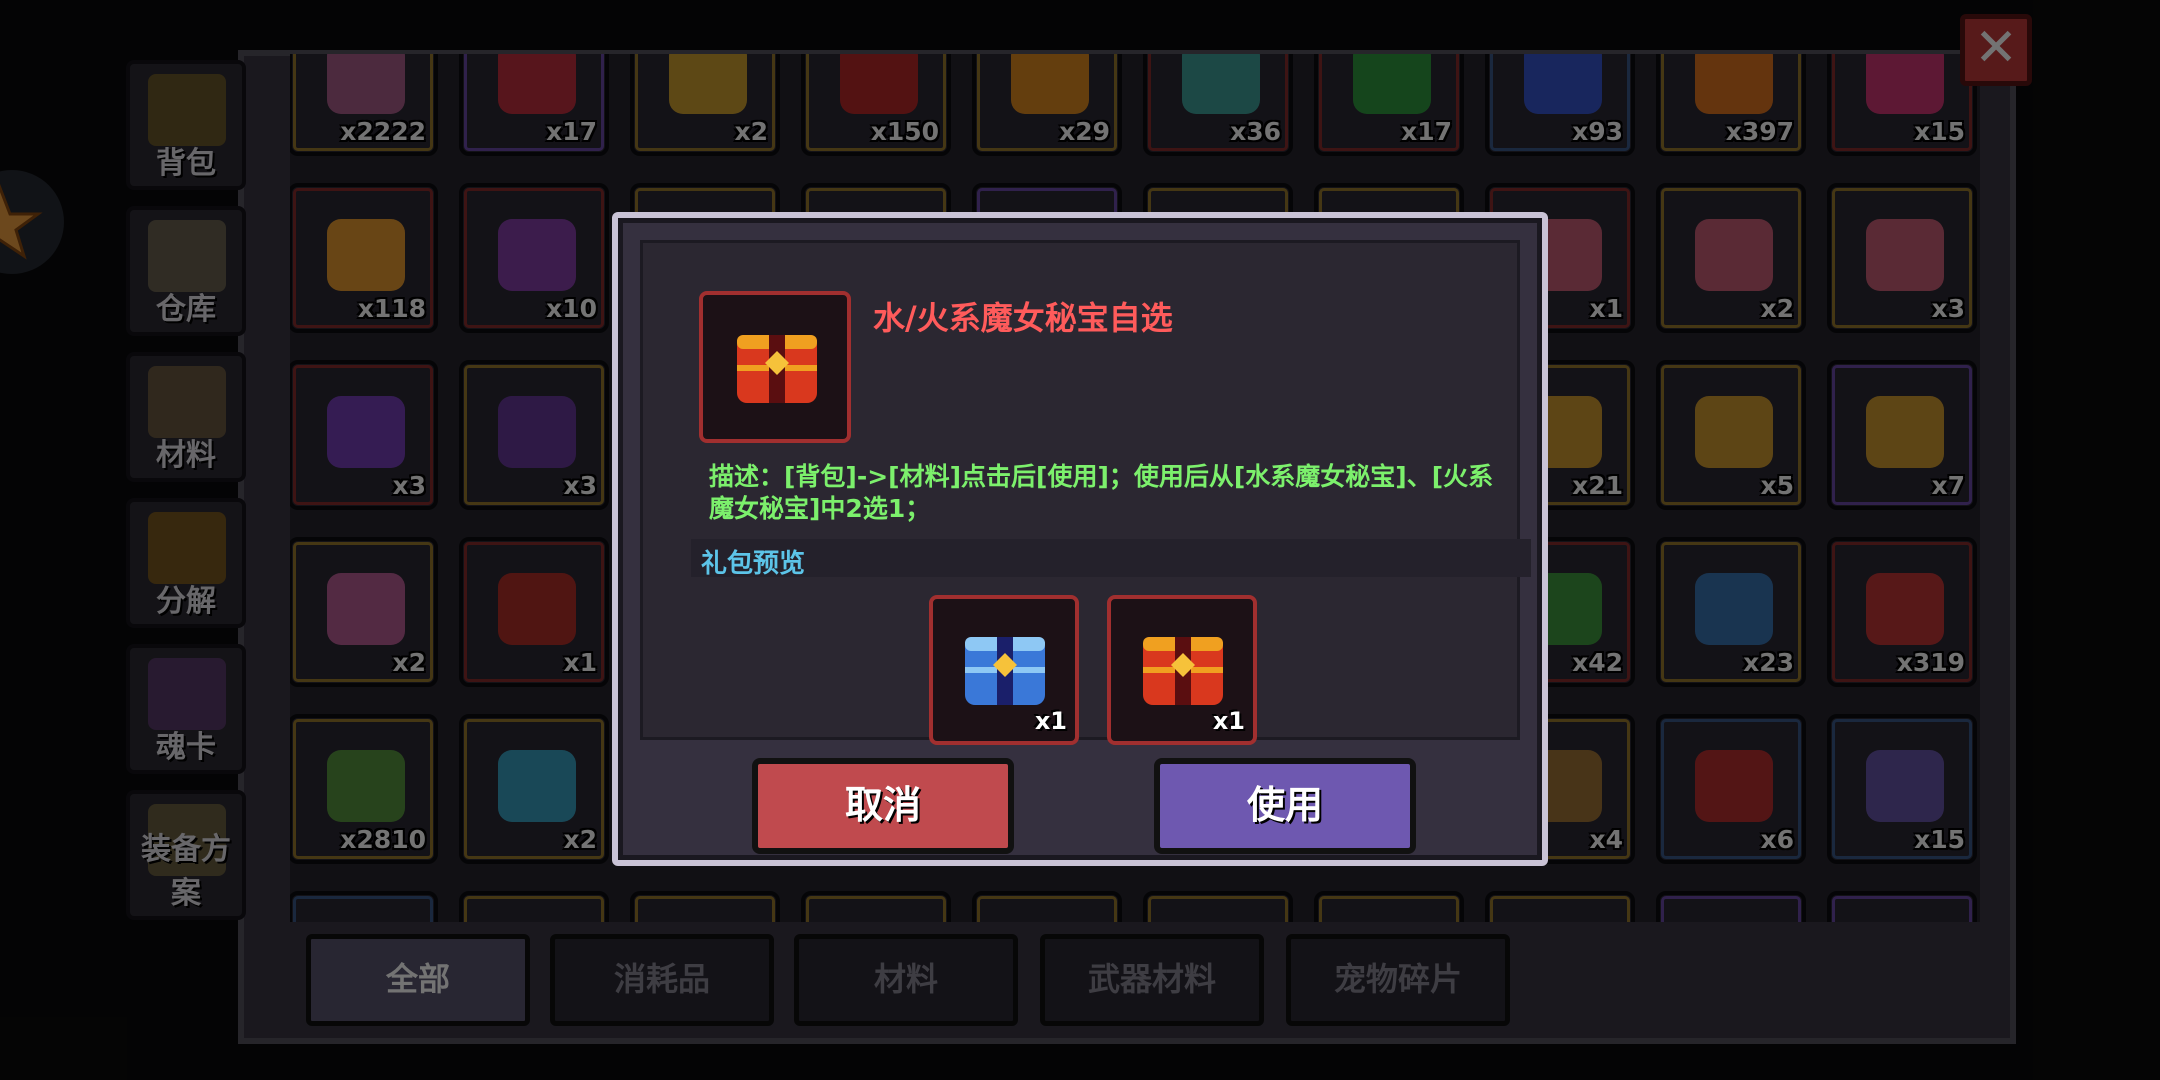 The image size is (2160, 1080). I want to click on reward-slot-water: x1, so click(1004, 670).